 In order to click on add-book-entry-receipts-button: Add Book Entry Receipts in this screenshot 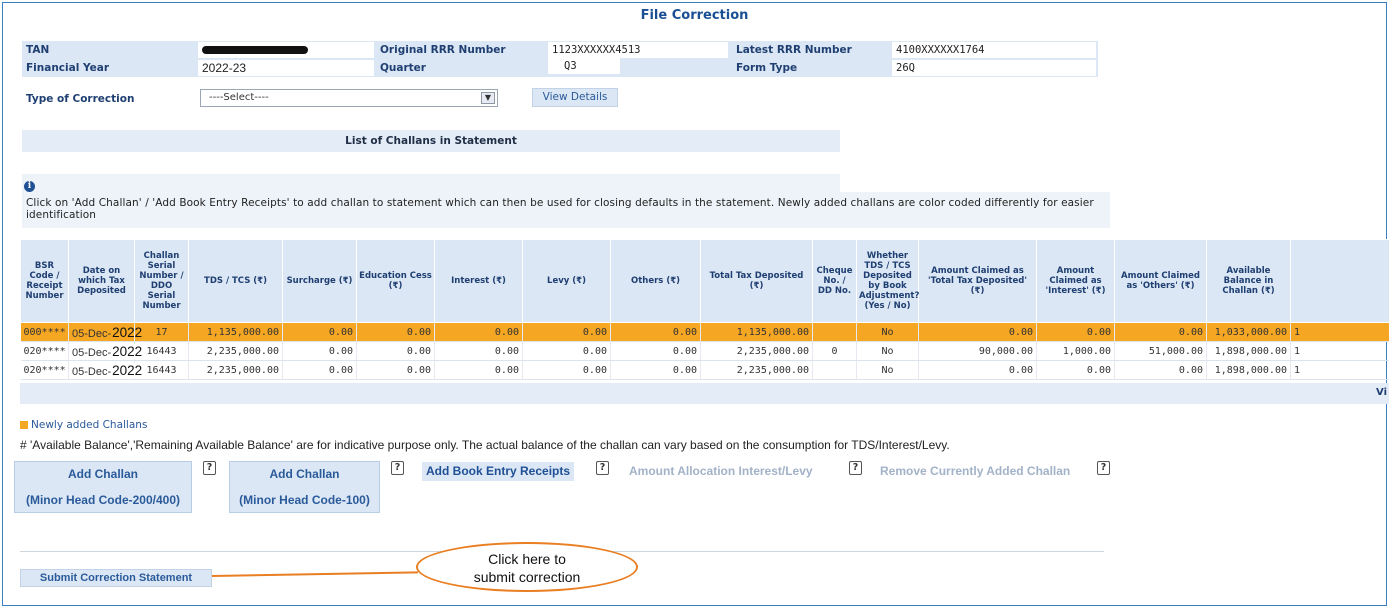, I will do `click(498, 471)`.